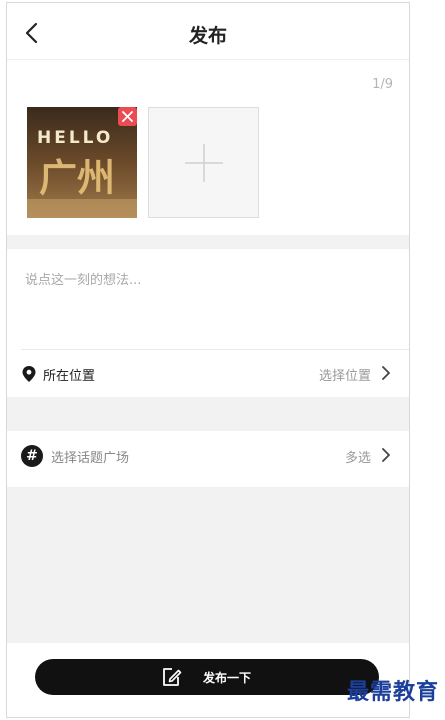 The image size is (445, 720). Describe the element at coordinates (227, 678) in the screenshot. I see `publish-label: 发布一下` at that location.